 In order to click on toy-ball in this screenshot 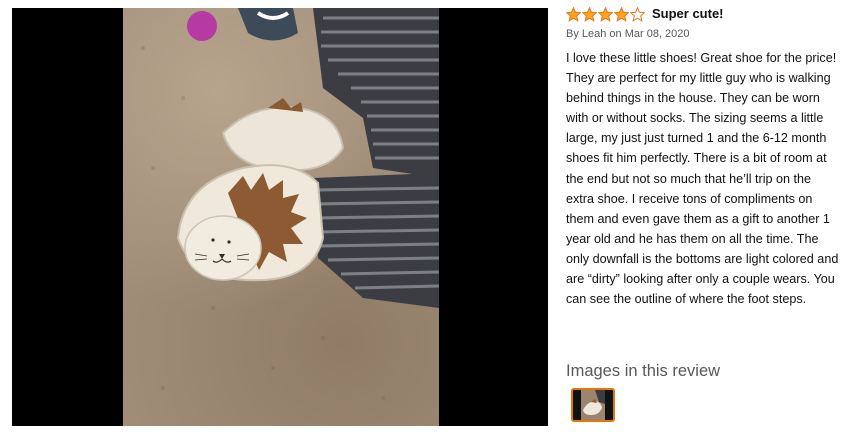, I will do `click(202, 26)`.